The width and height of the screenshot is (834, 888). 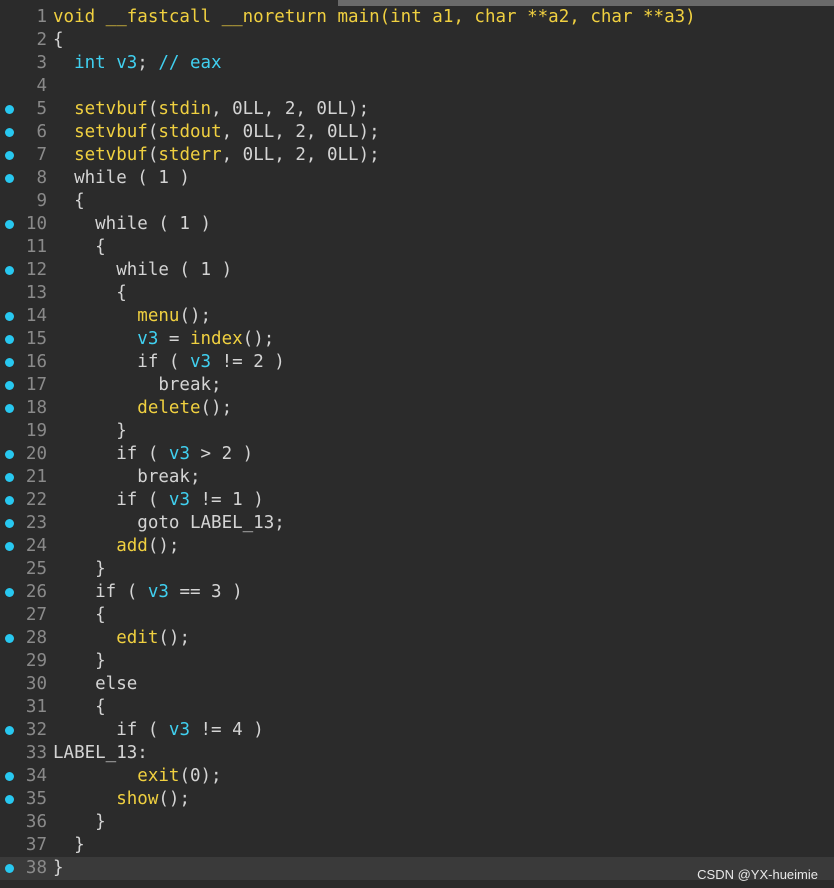 What do you see at coordinates (417, 316) in the screenshot?
I see `code-line: 14 menu();` at bounding box center [417, 316].